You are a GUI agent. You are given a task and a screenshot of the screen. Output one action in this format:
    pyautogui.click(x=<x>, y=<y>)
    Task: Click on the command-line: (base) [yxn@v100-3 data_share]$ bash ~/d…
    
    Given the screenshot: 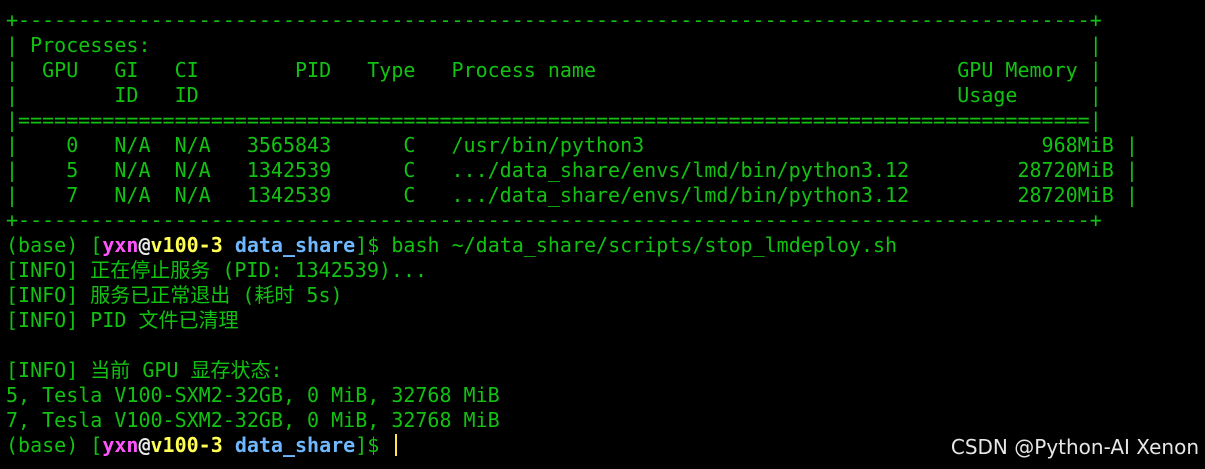 What is the action you would take?
    pyautogui.click(x=605, y=245)
    